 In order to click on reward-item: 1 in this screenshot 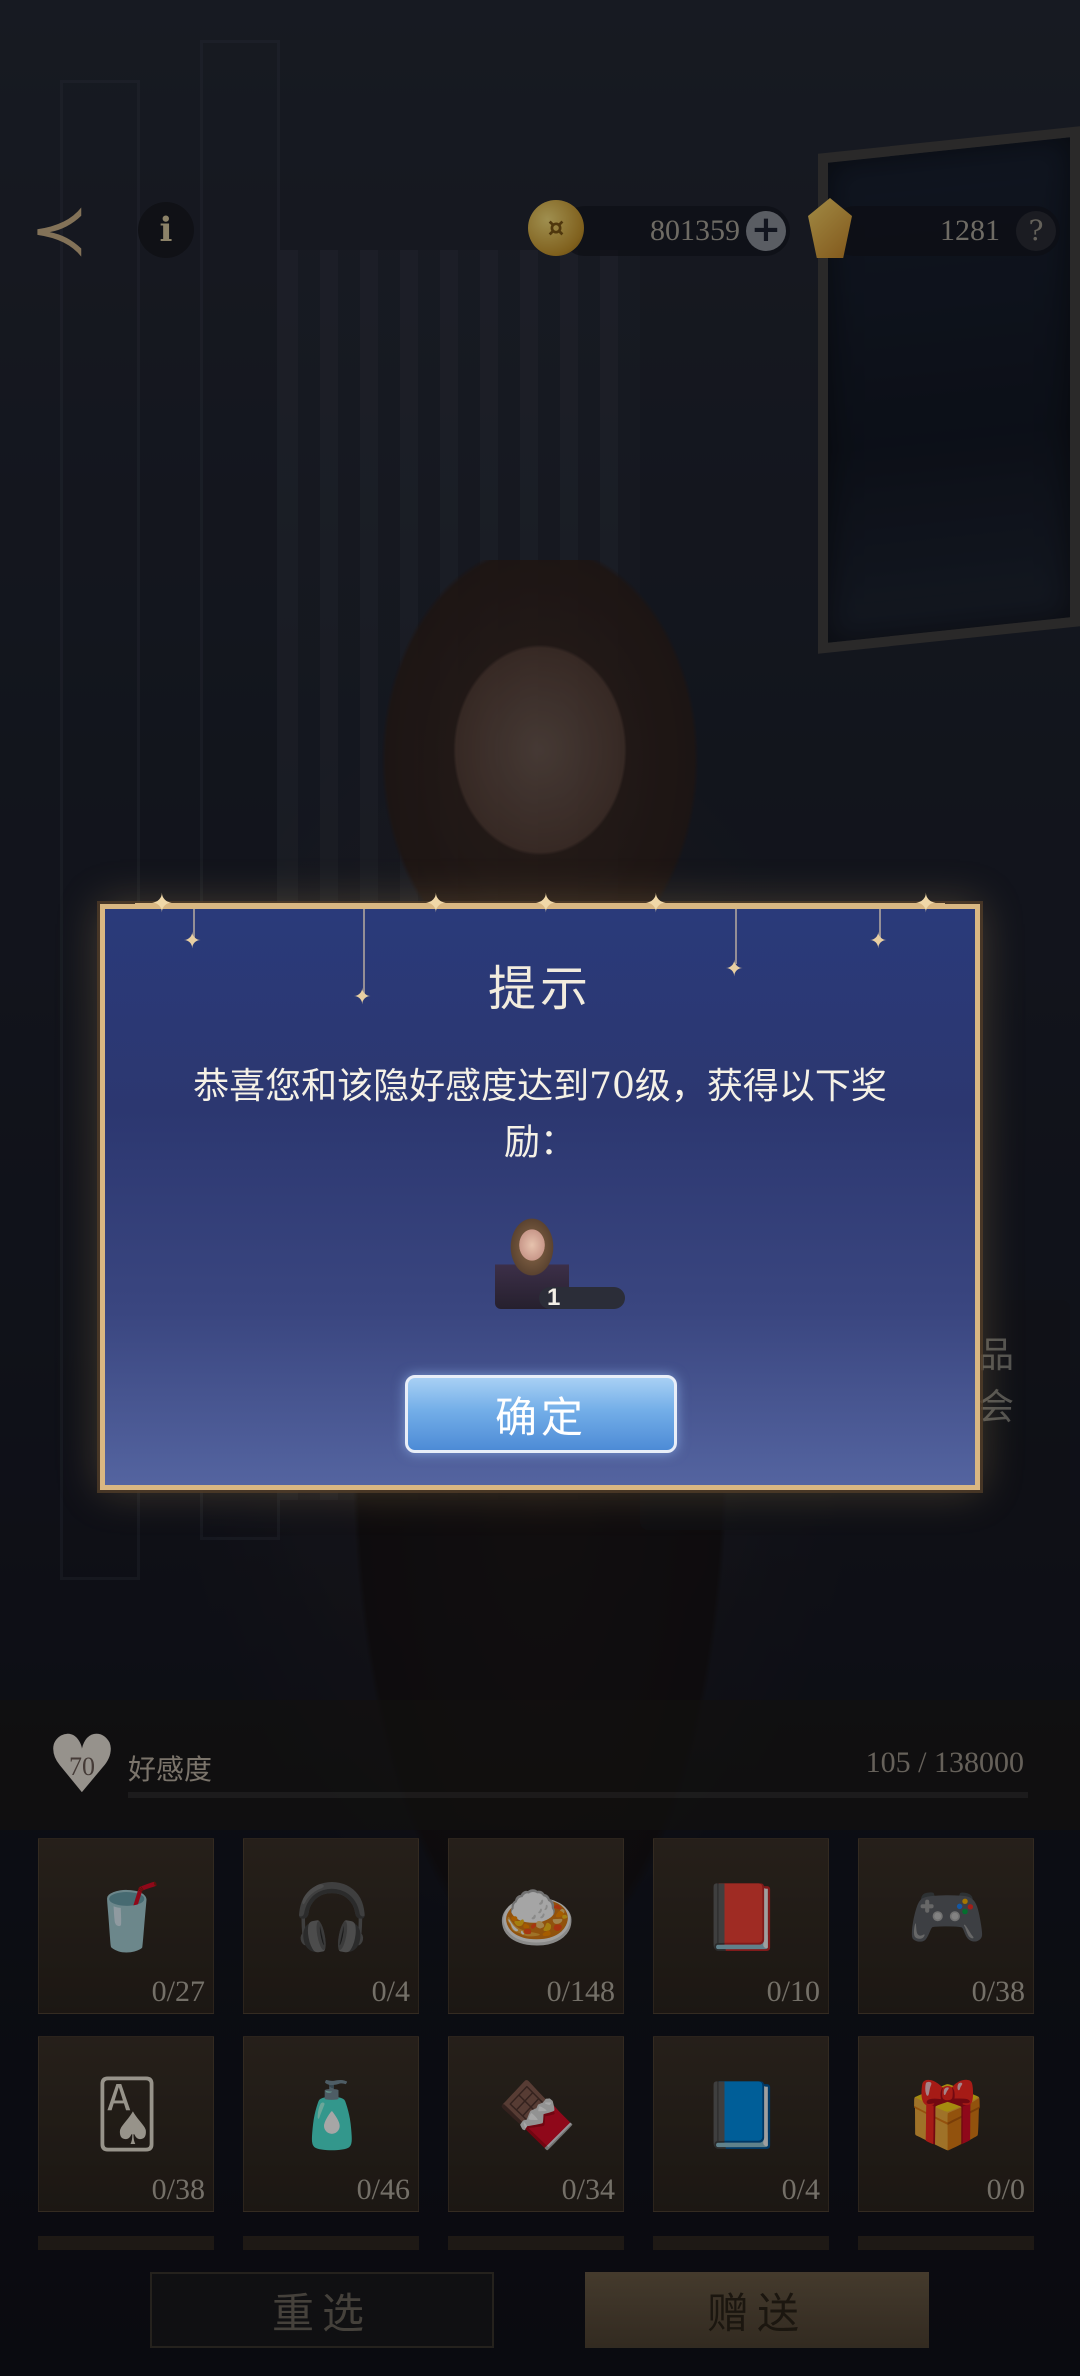, I will do `click(570, 1260)`.